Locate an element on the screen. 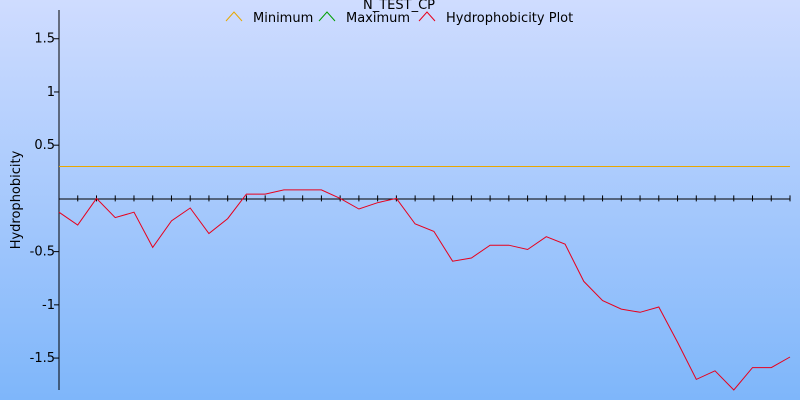 Image resolution: width=800 pixels, height=400 pixels. y-tick-label: -1.5 is located at coordinates (42, 358).